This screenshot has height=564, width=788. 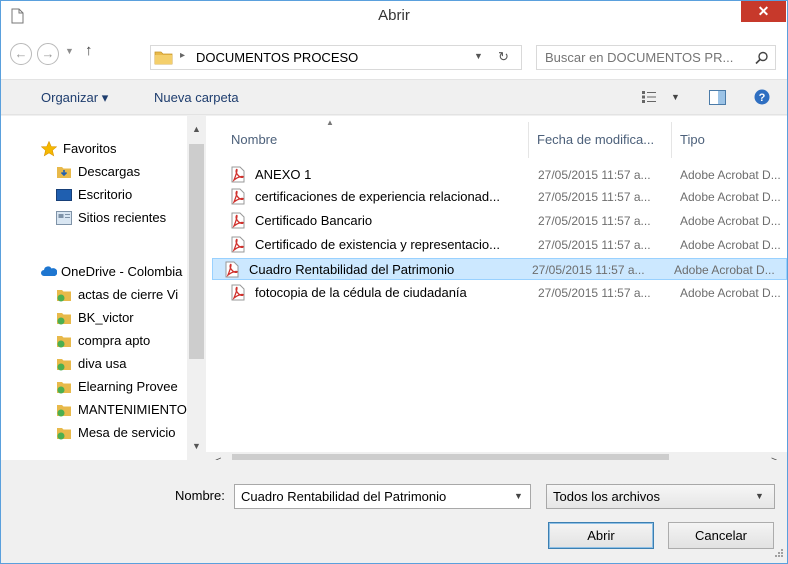 I want to click on filename-label: Nombre:, so click(x=200, y=495).